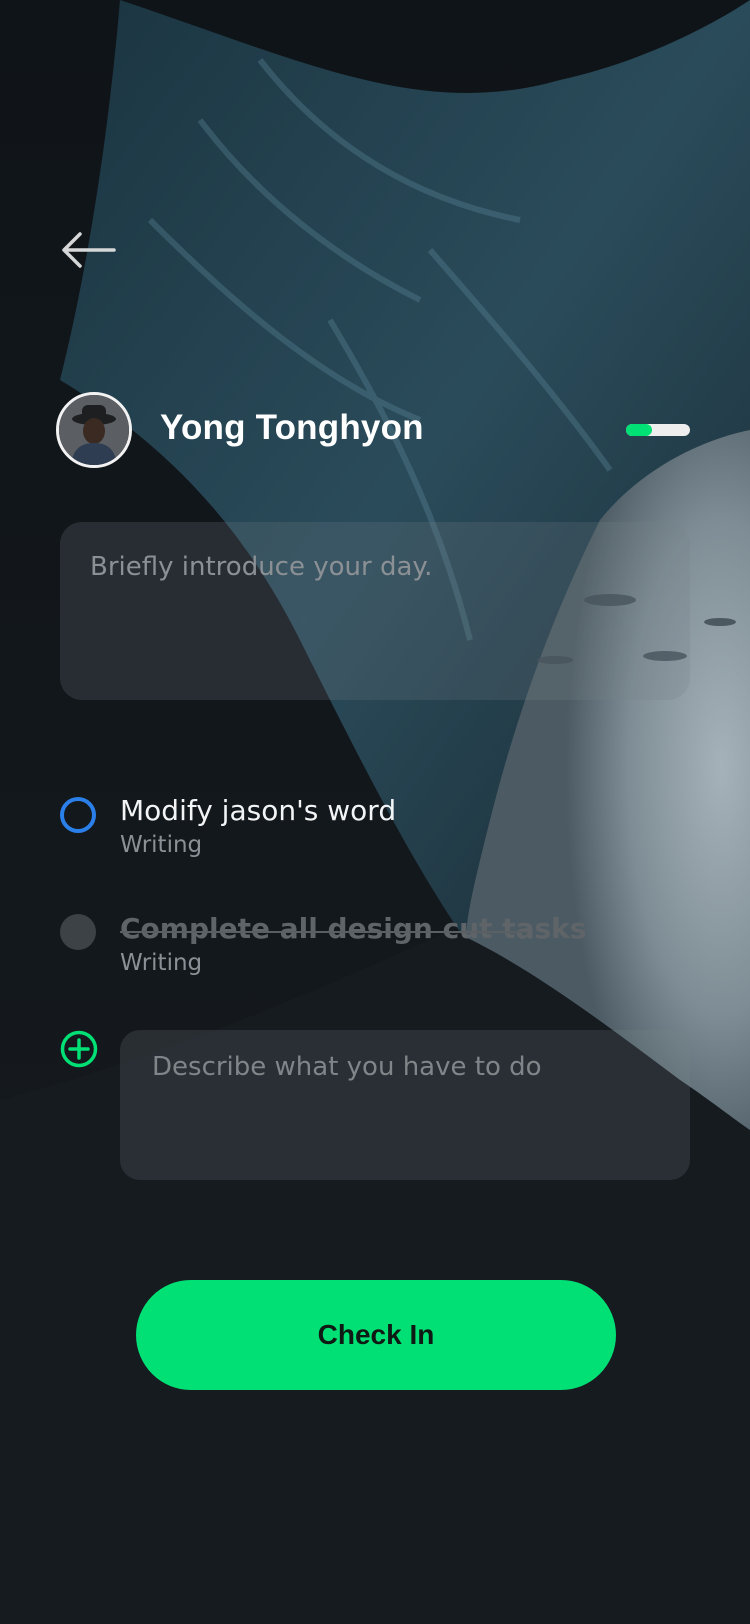 This screenshot has width=750, height=1624. Describe the element at coordinates (376, 1335) in the screenshot. I see `check-in-button: Check In` at that location.